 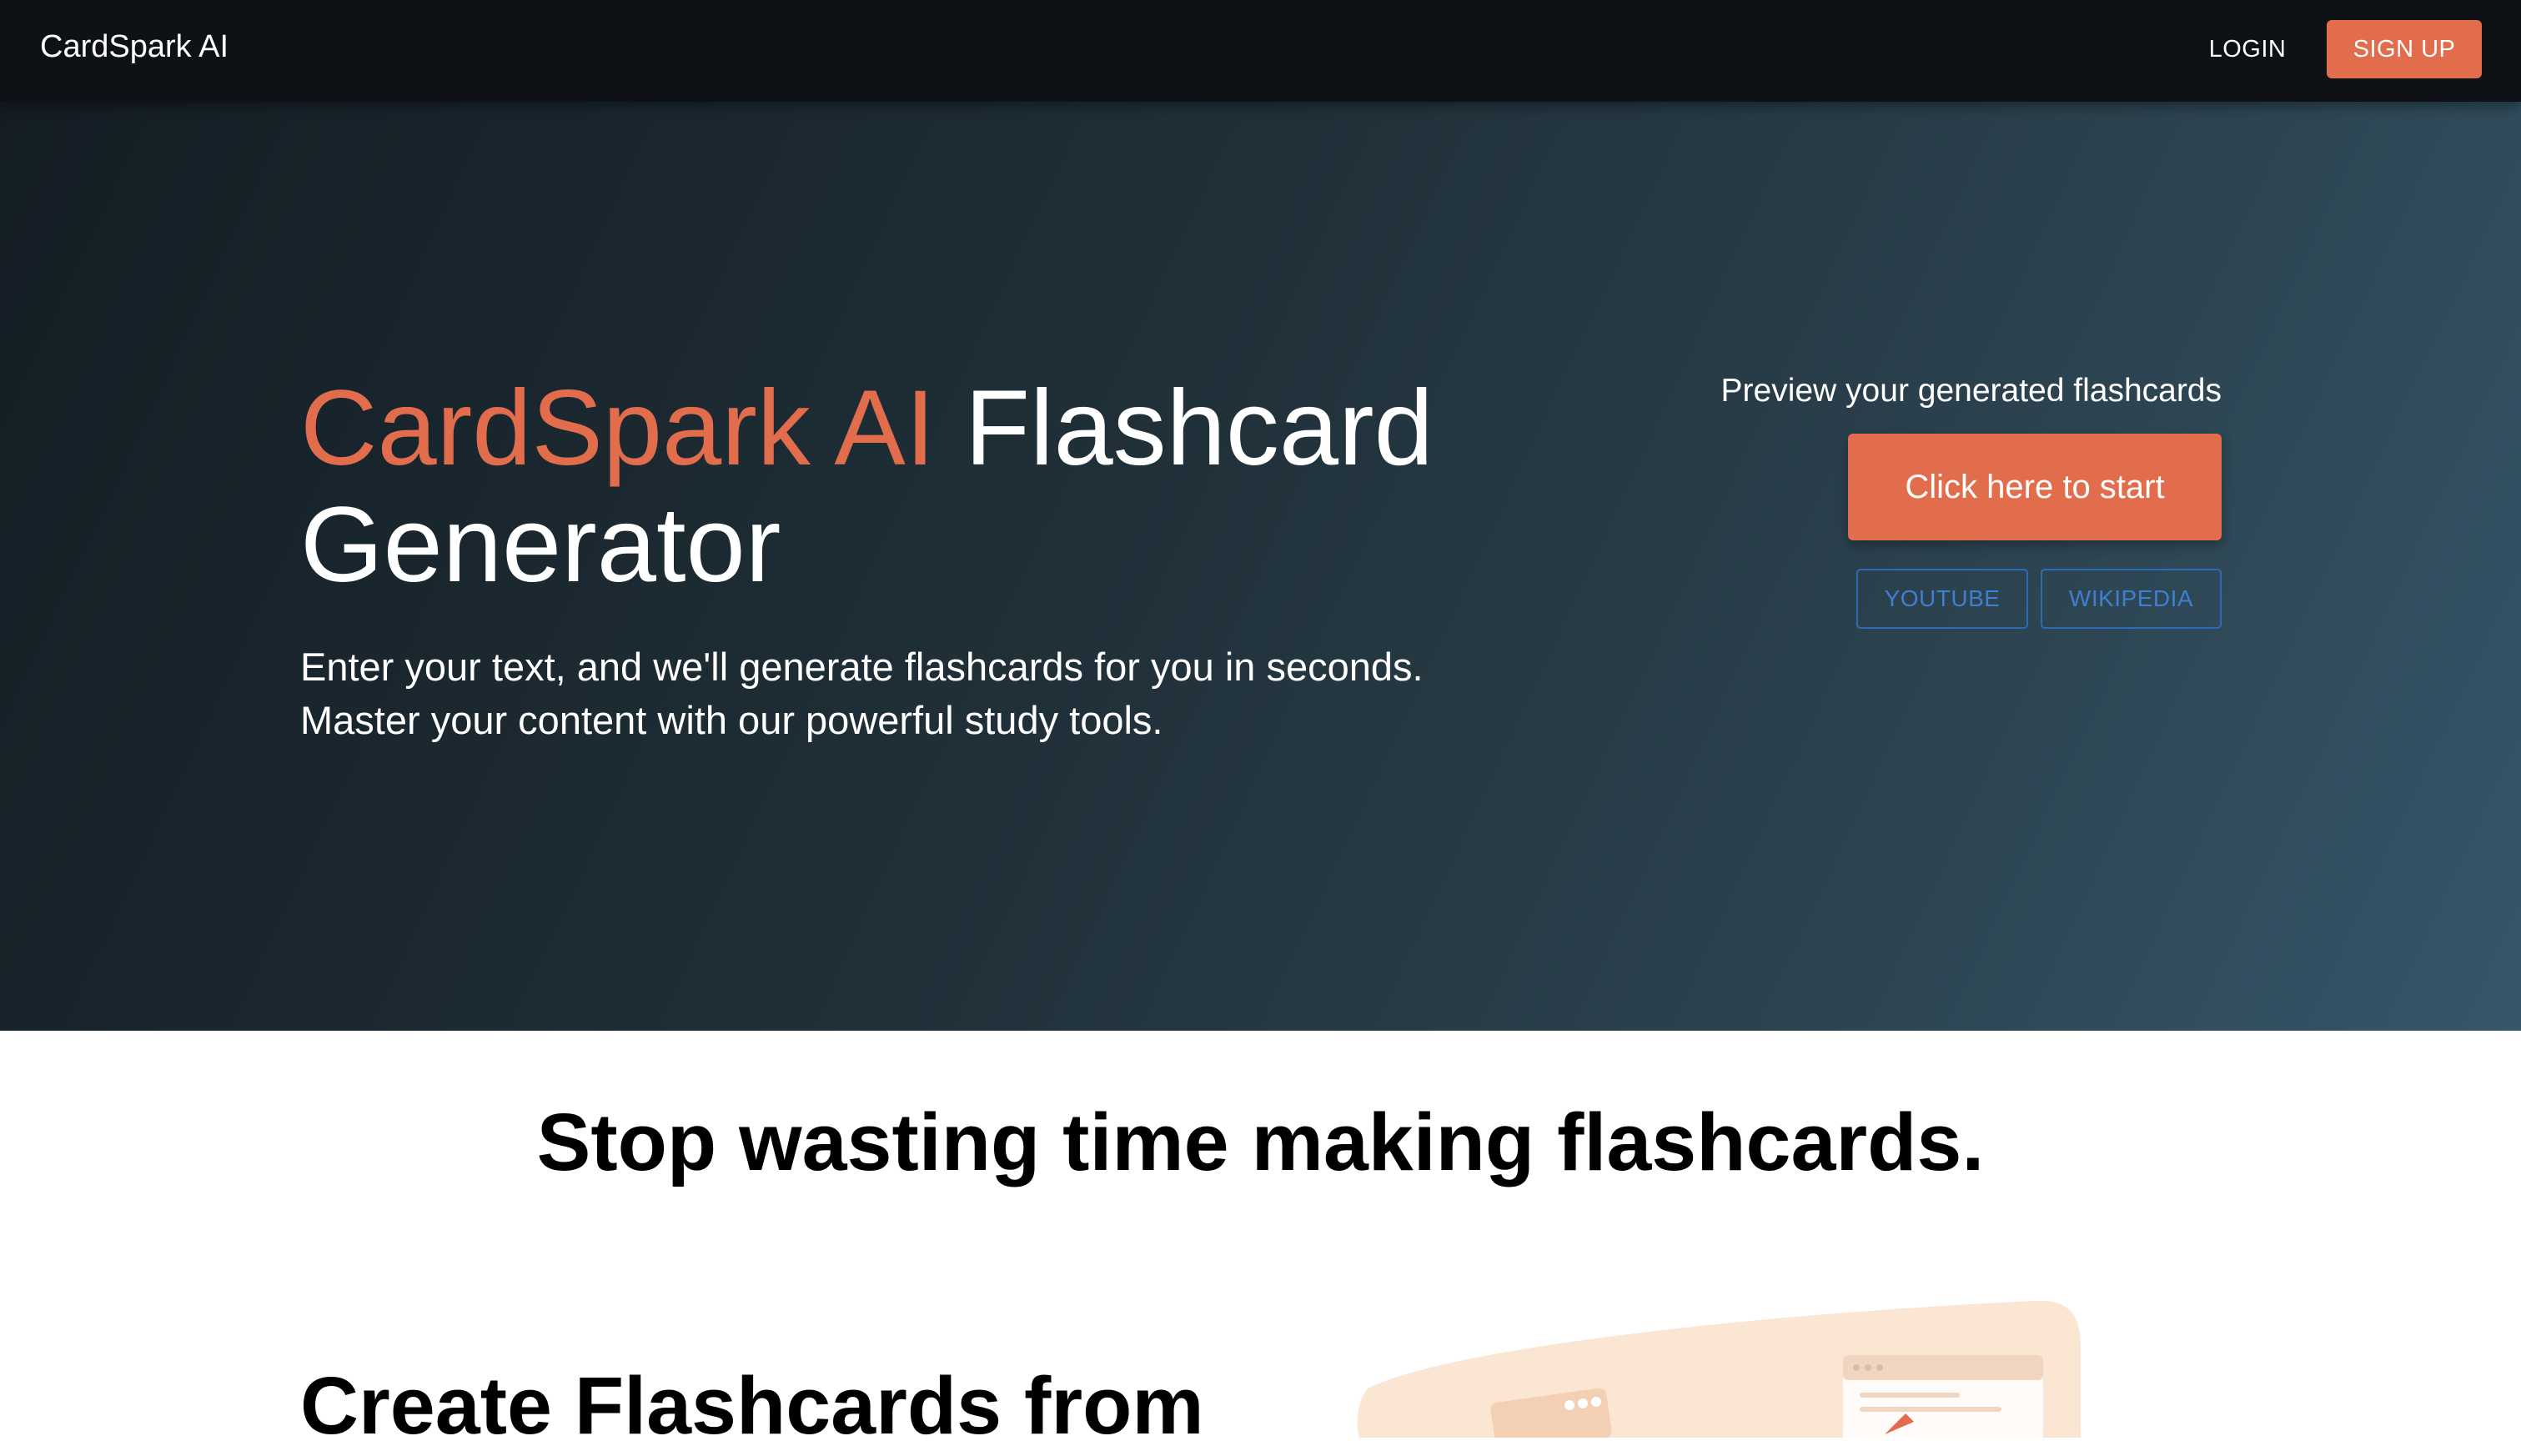 What do you see at coordinates (1943, 1396) in the screenshot?
I see `illustration-card-right` at bounding box center [1943, 1396].